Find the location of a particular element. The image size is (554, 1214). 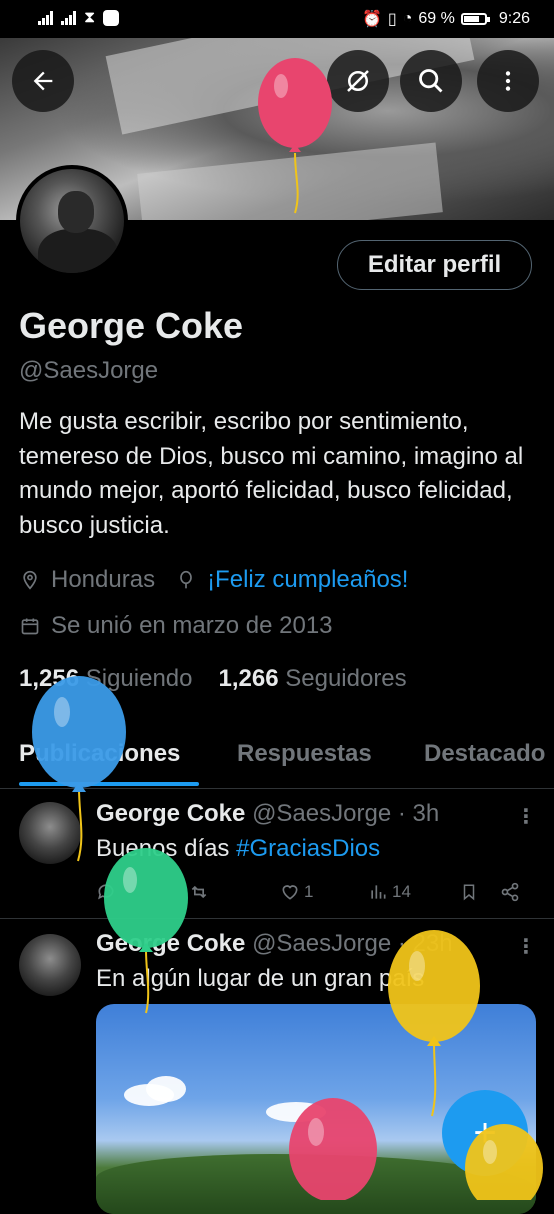

like-button: 1 is located at coordinates (296, 892).